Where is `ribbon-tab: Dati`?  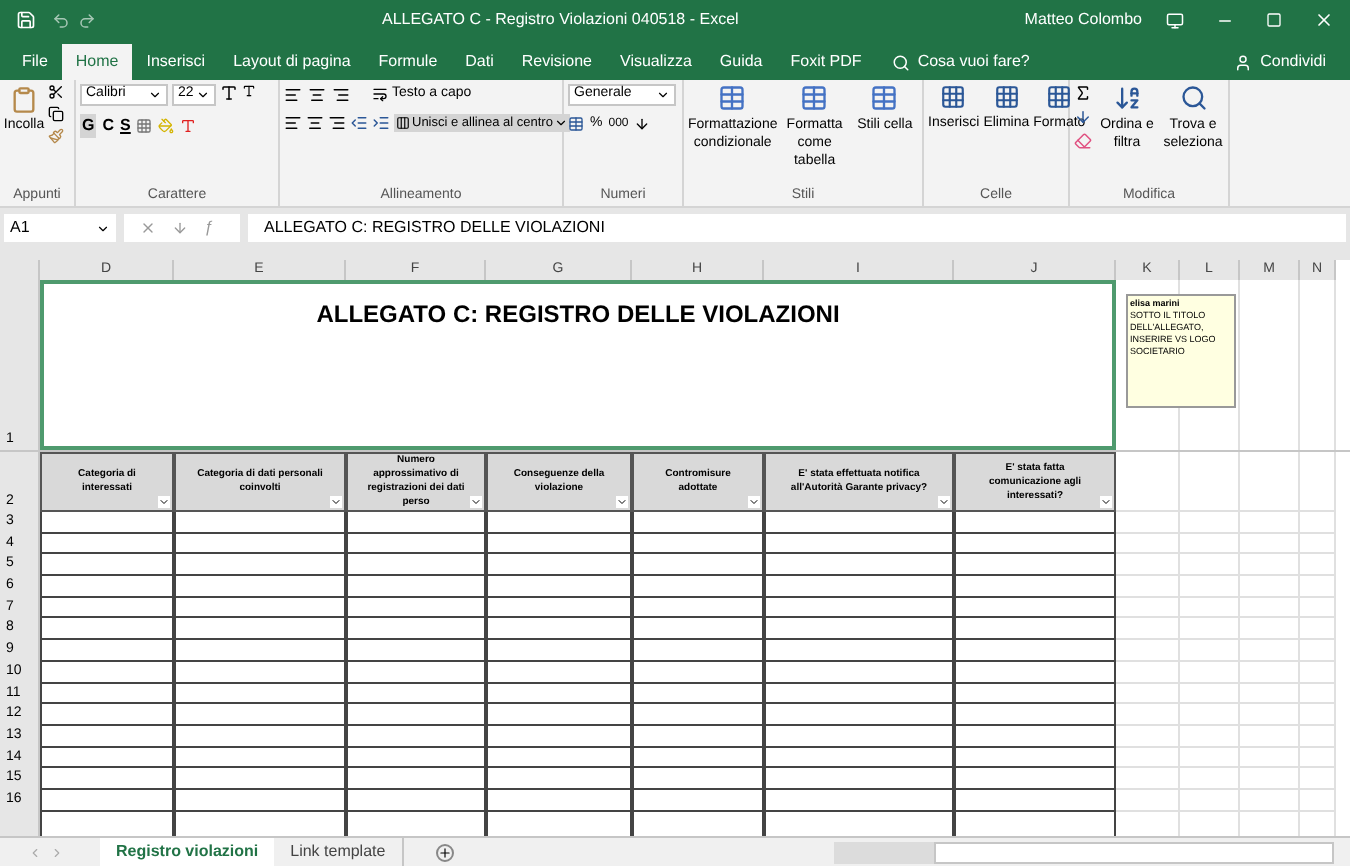 ribbon-tab: Dati is located at coordinates (479, 62).